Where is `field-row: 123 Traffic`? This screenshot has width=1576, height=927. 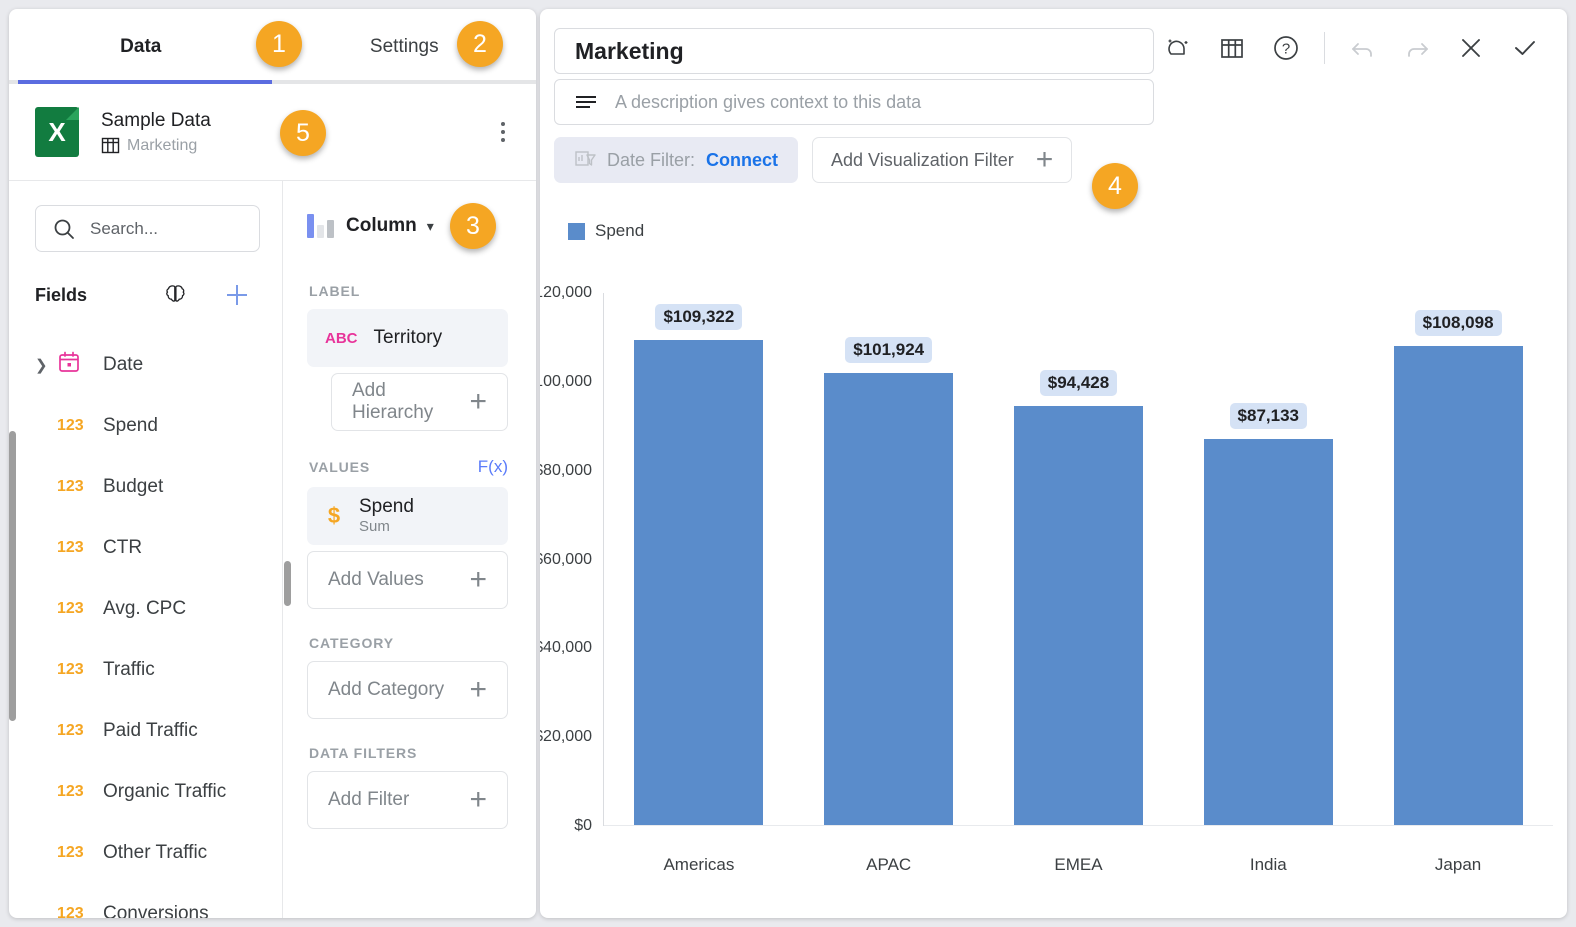 field-row: 123 Traffic is located at coordinates (145, 669).